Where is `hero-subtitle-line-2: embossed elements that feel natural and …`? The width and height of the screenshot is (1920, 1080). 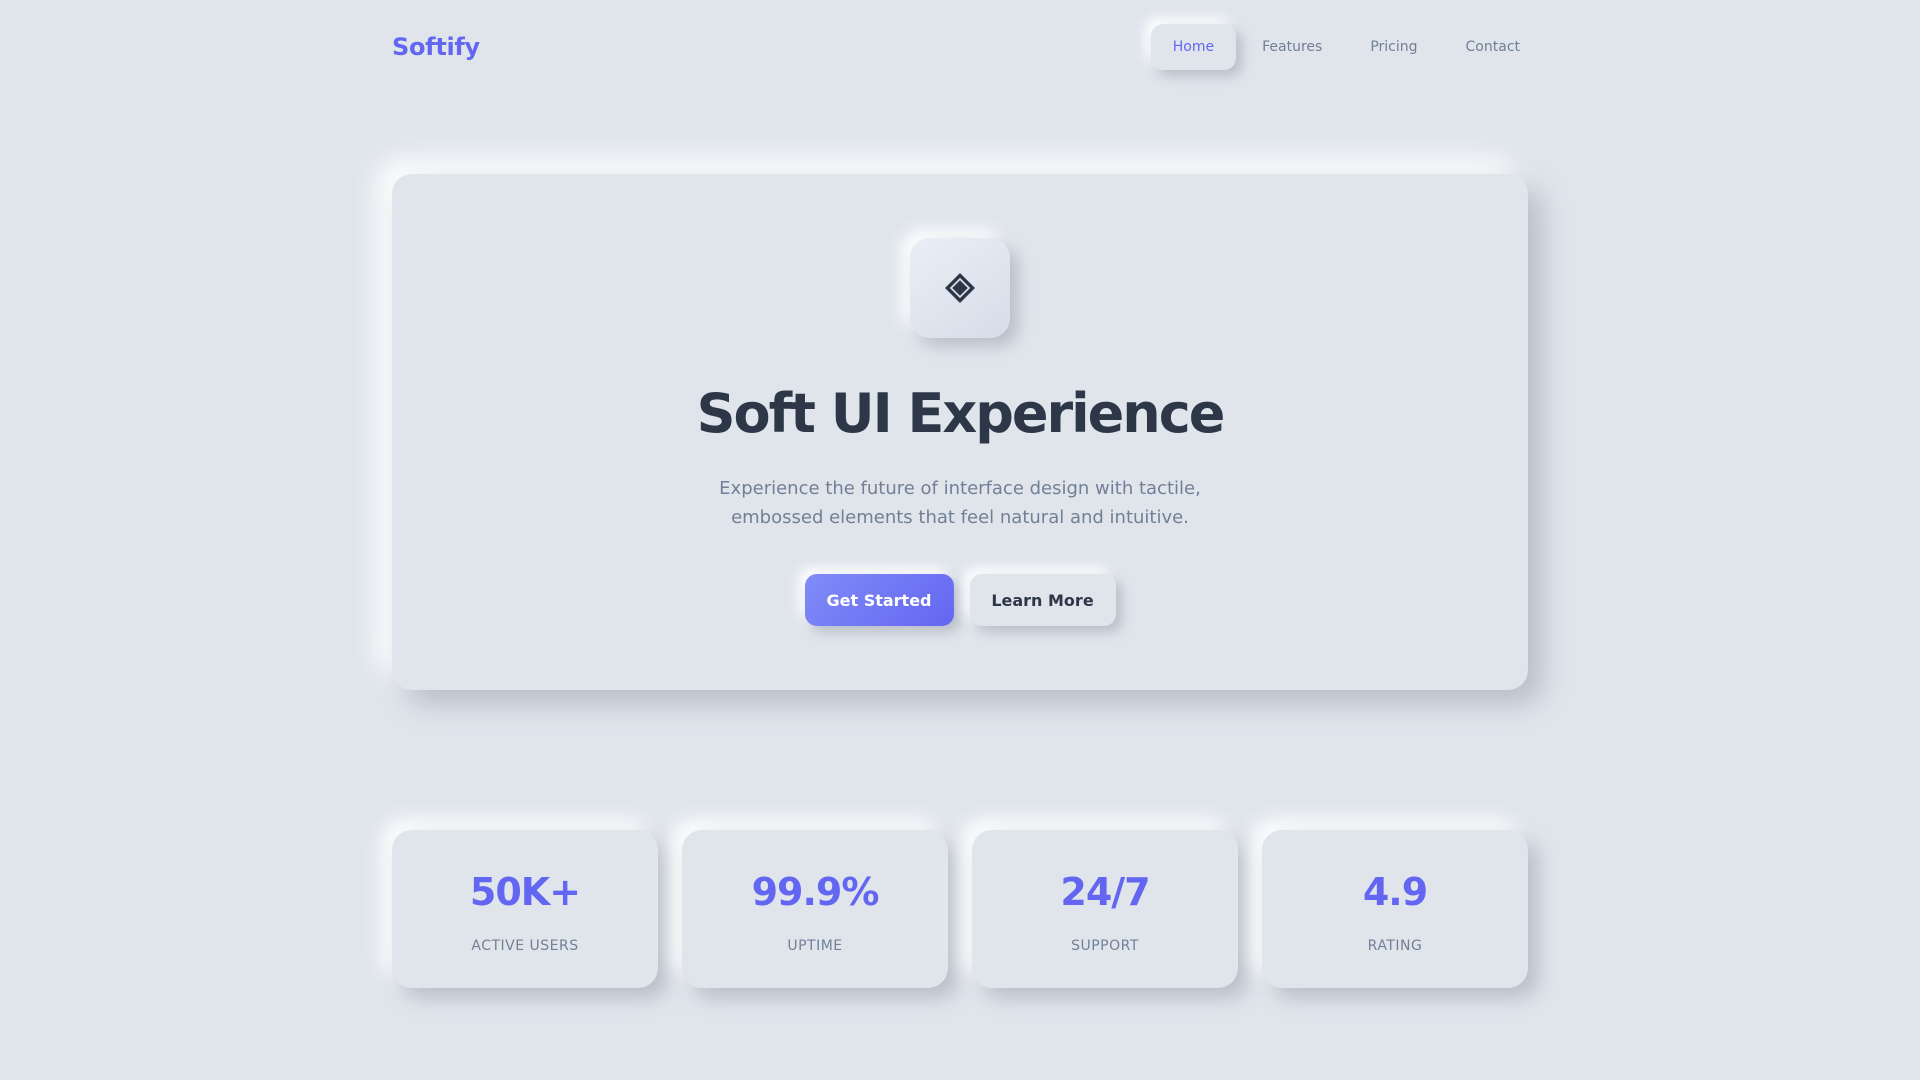 hero-subtitle-line-2: embossed elements that feel natural and … is located at coordinates (960, 517).